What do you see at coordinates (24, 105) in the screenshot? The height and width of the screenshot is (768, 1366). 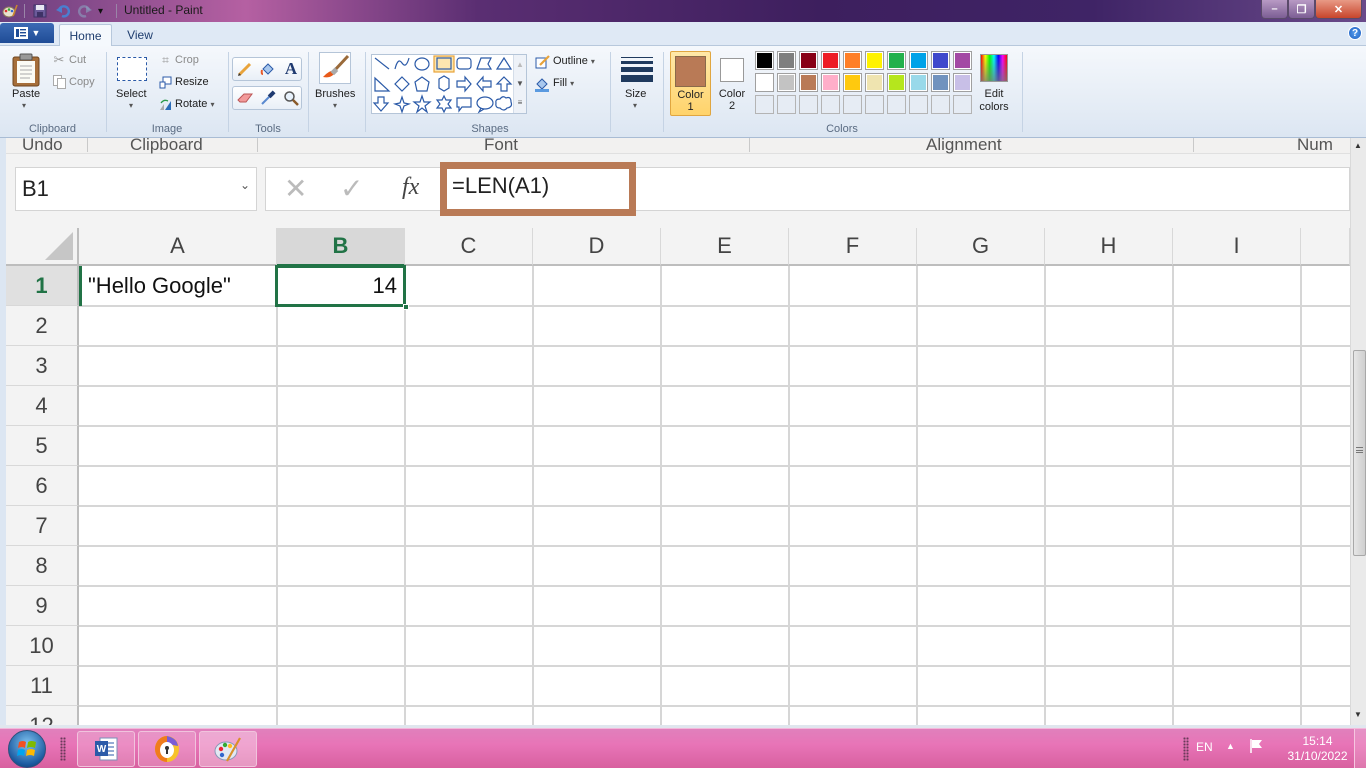 I see `paste-dropdown-icon: ▾` at bounding box center [24, 105].